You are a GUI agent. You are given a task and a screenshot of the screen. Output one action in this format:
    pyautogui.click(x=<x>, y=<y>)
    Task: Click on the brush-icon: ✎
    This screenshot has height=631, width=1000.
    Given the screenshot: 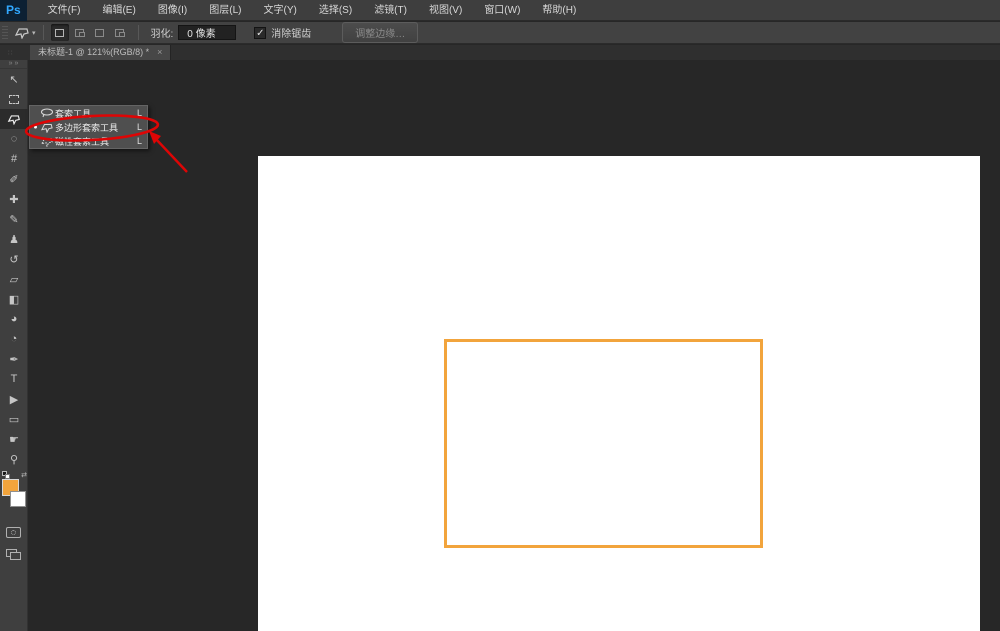 What is the action you would take?
    pyautogui.click(x=14, y=219)
    